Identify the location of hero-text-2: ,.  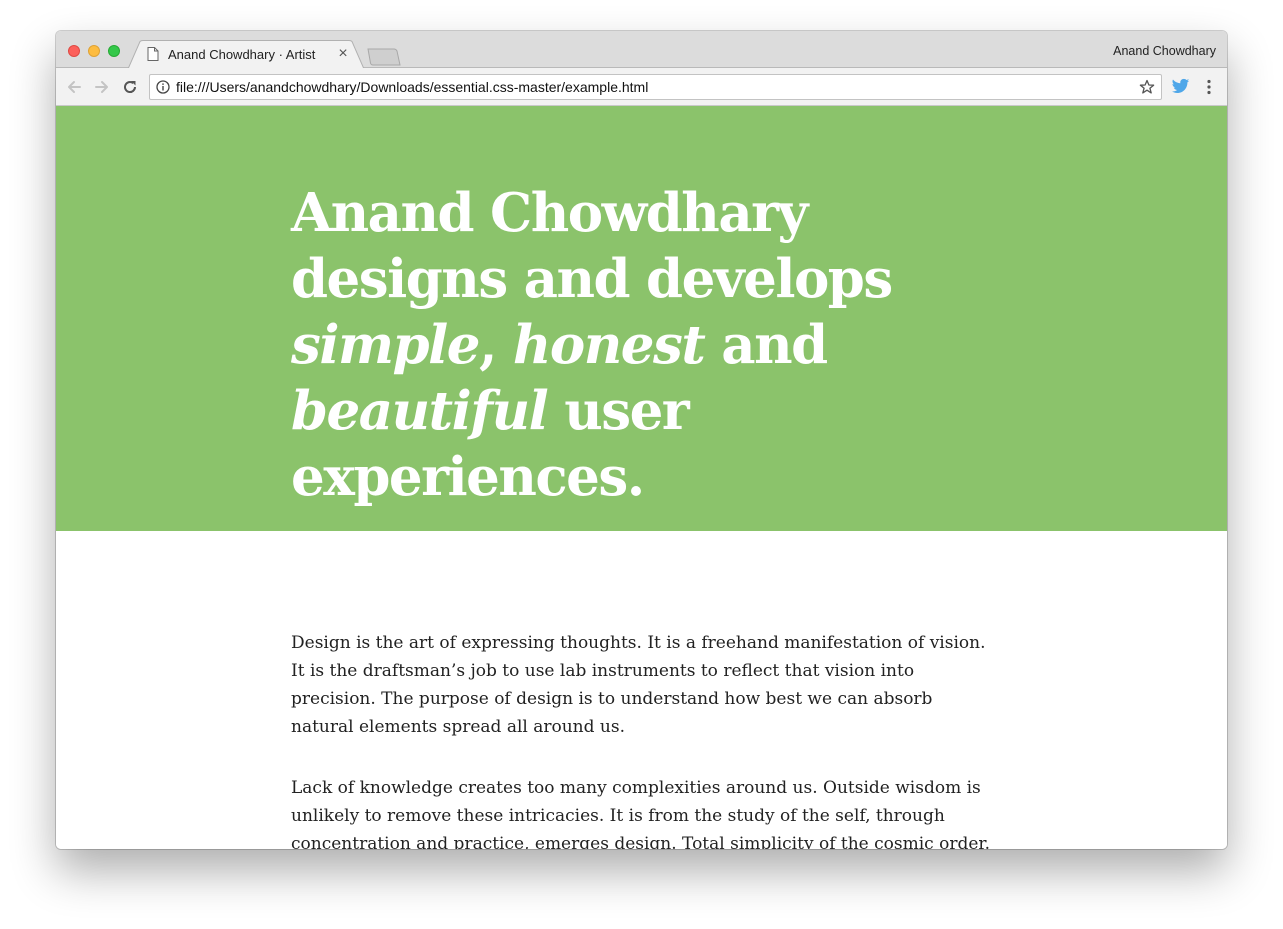
(495, 345).